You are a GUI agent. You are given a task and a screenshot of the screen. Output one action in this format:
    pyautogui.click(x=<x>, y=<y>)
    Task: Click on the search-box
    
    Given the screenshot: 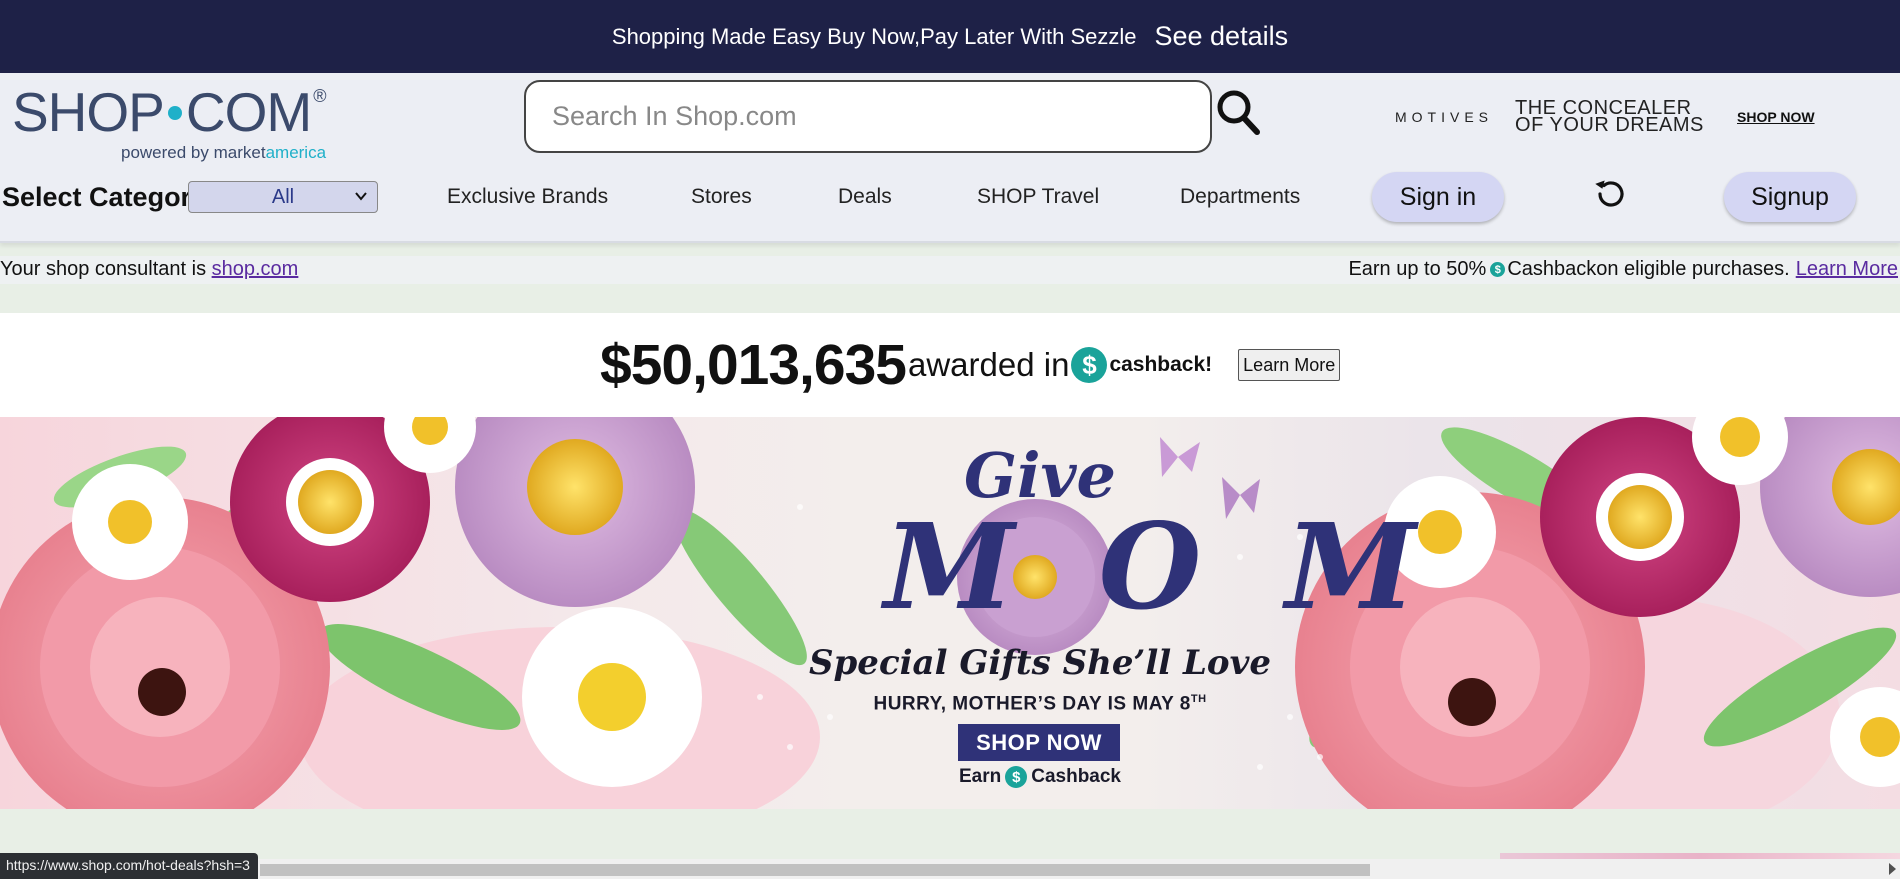 What is the action you would take?
    pyautogui.click(x=868, y=116)
    